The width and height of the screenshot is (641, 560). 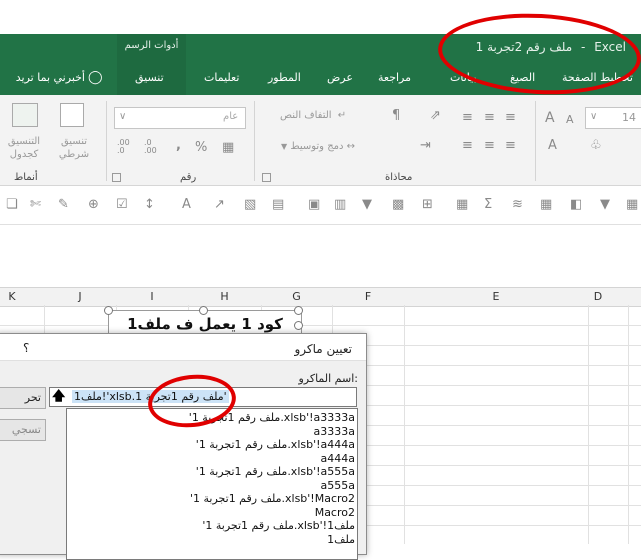 What do you see at coordinates (23, 430) in the screenshot?
I see `record-button: تسجي` at bounding box center [23, 430].